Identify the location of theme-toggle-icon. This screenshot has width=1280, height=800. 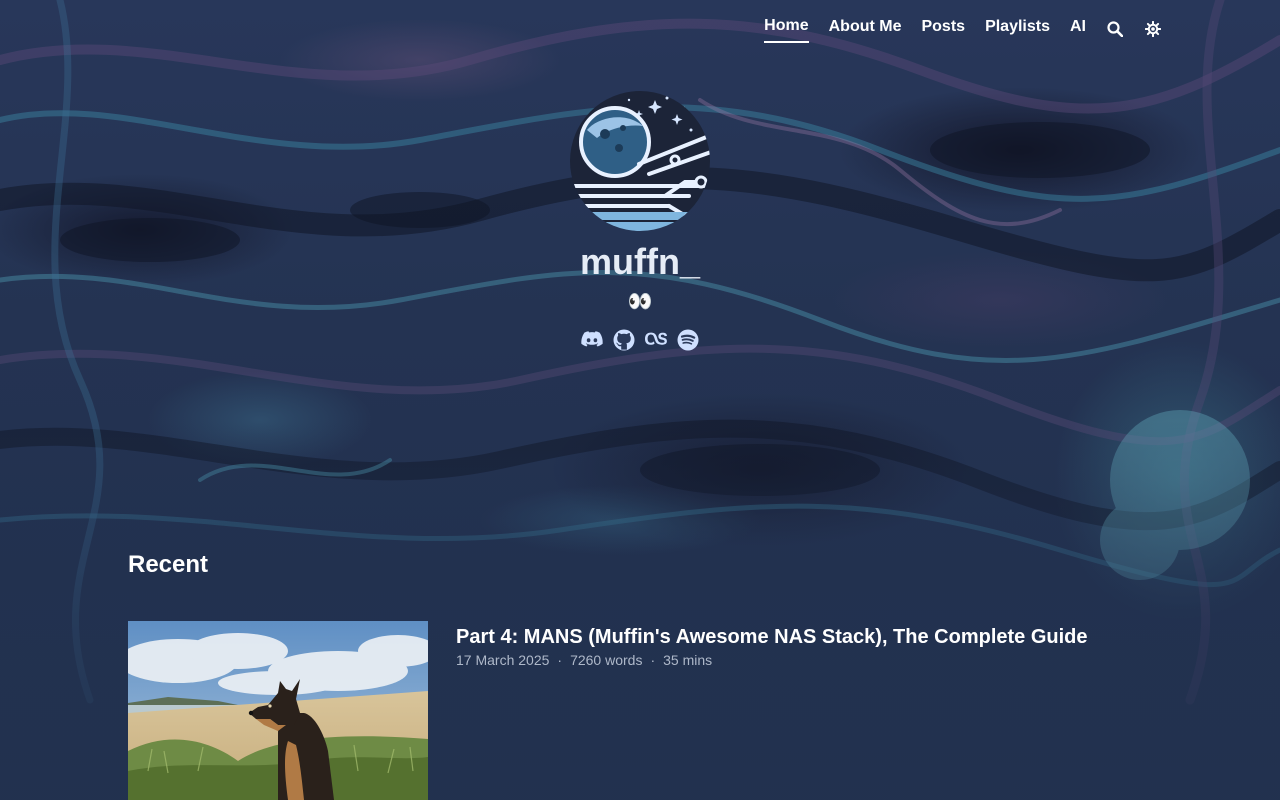
(1153, 29).